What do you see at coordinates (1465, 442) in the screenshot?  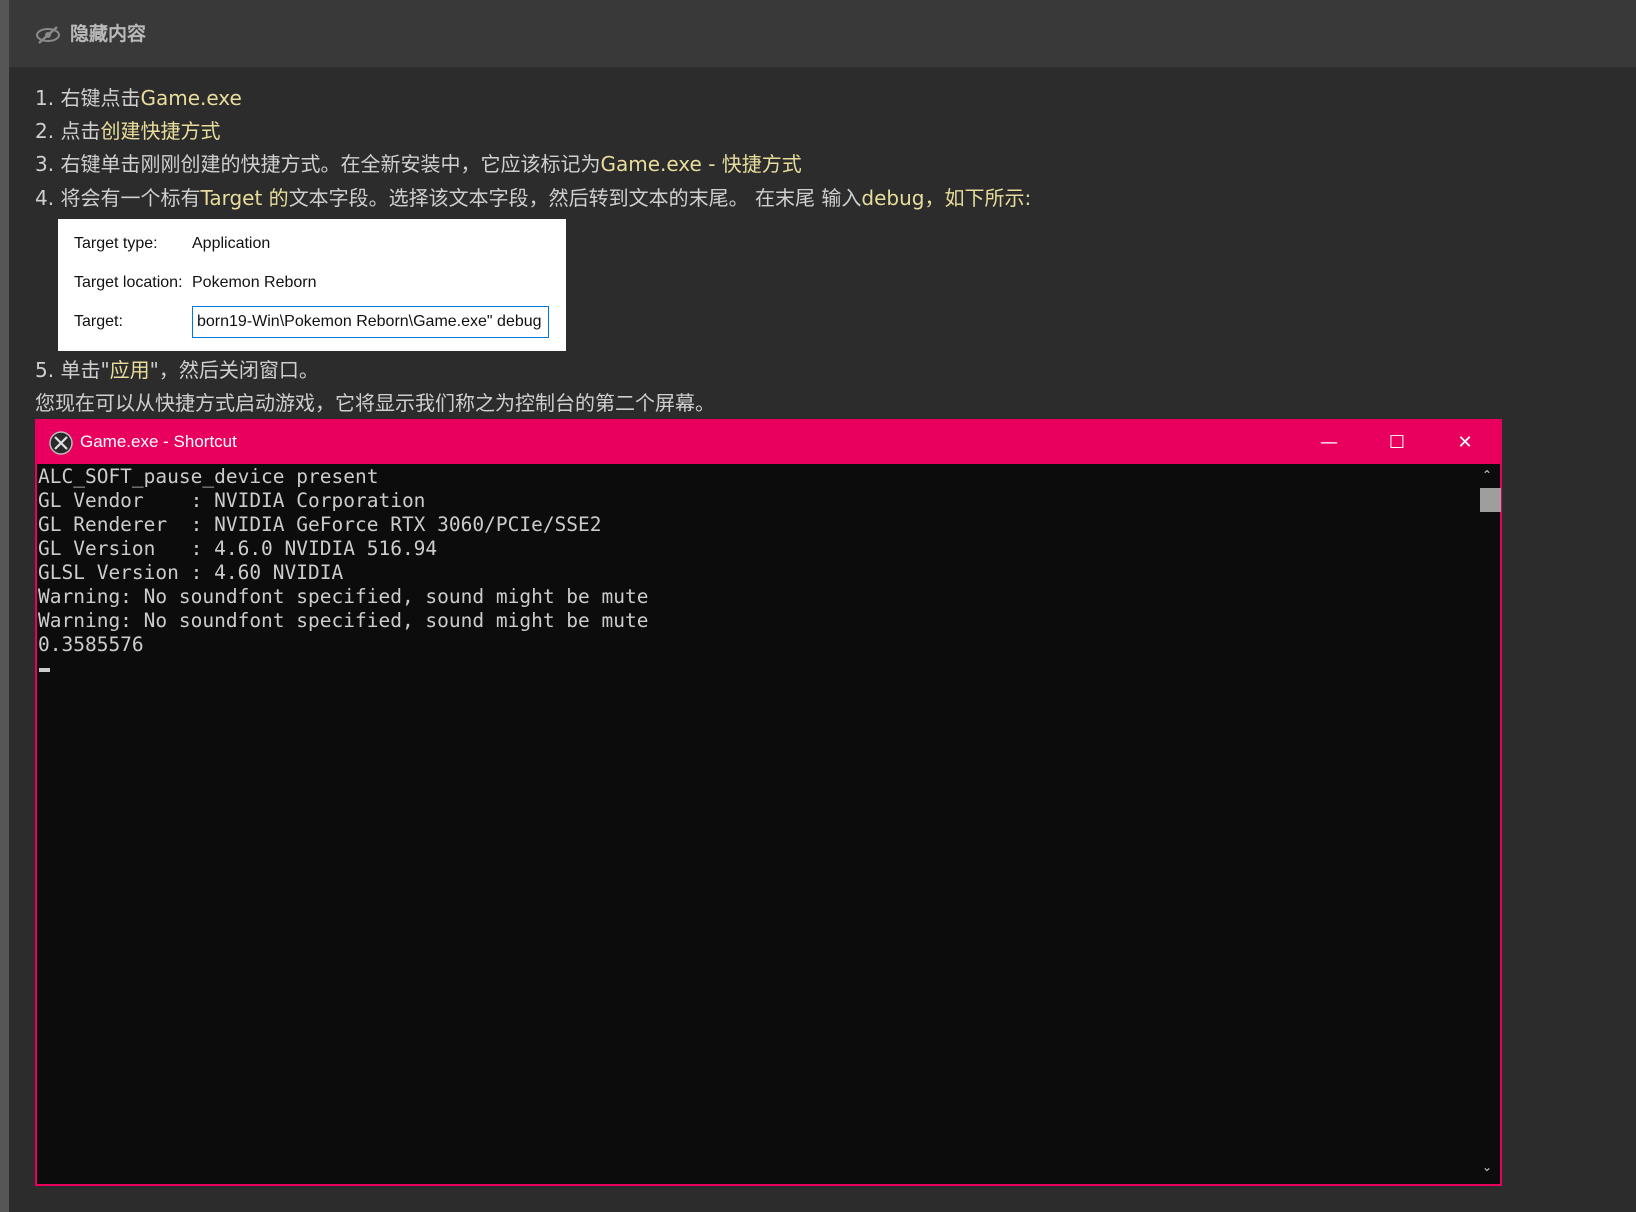 I see `close-button: ✕` at bounding box center [1465, 442].